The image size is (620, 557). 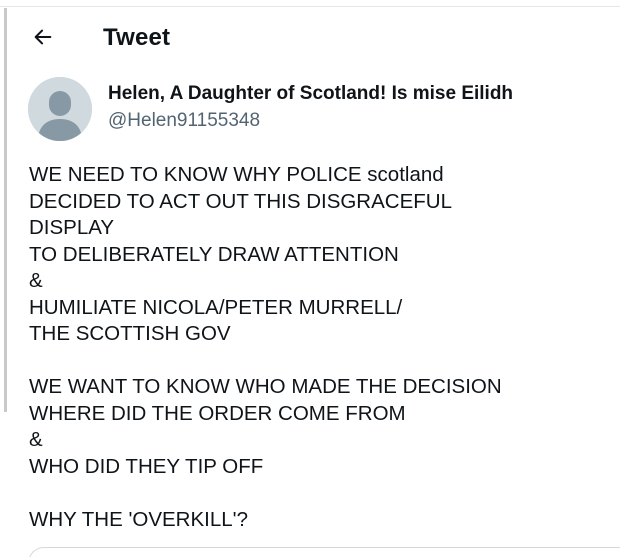 I want to click on left-border, so click(x=5, y=210).